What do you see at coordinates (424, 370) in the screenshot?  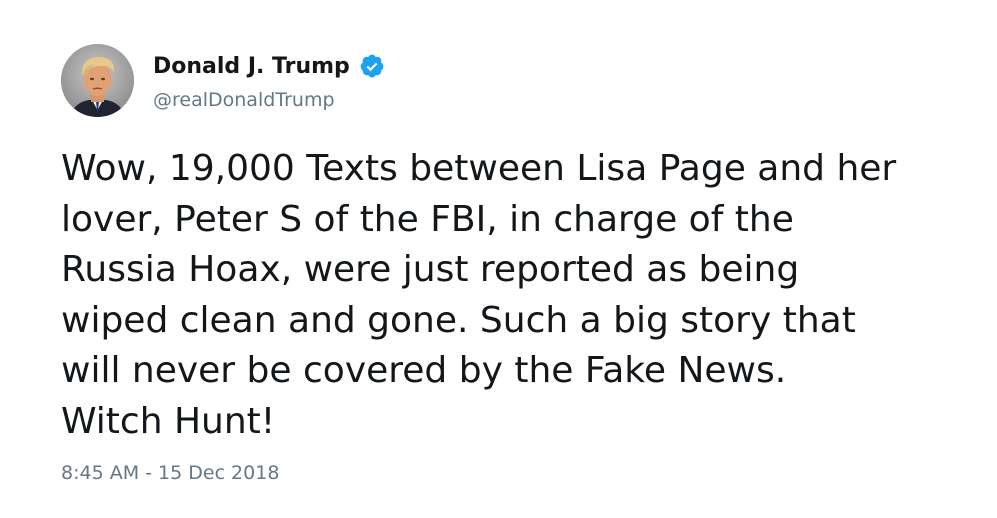 I see `tweet-text-line: will never be covered by the Fake News.` at bounding box center [424, 370].